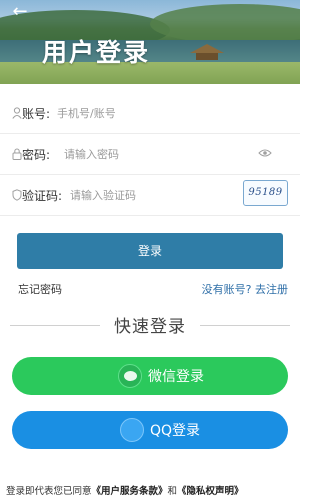 Image resolution: width=320 pixels, height=503 pixels. Describe the element at coordinates (207, 48) in the screenshot. I see `hut-roof` at that location.